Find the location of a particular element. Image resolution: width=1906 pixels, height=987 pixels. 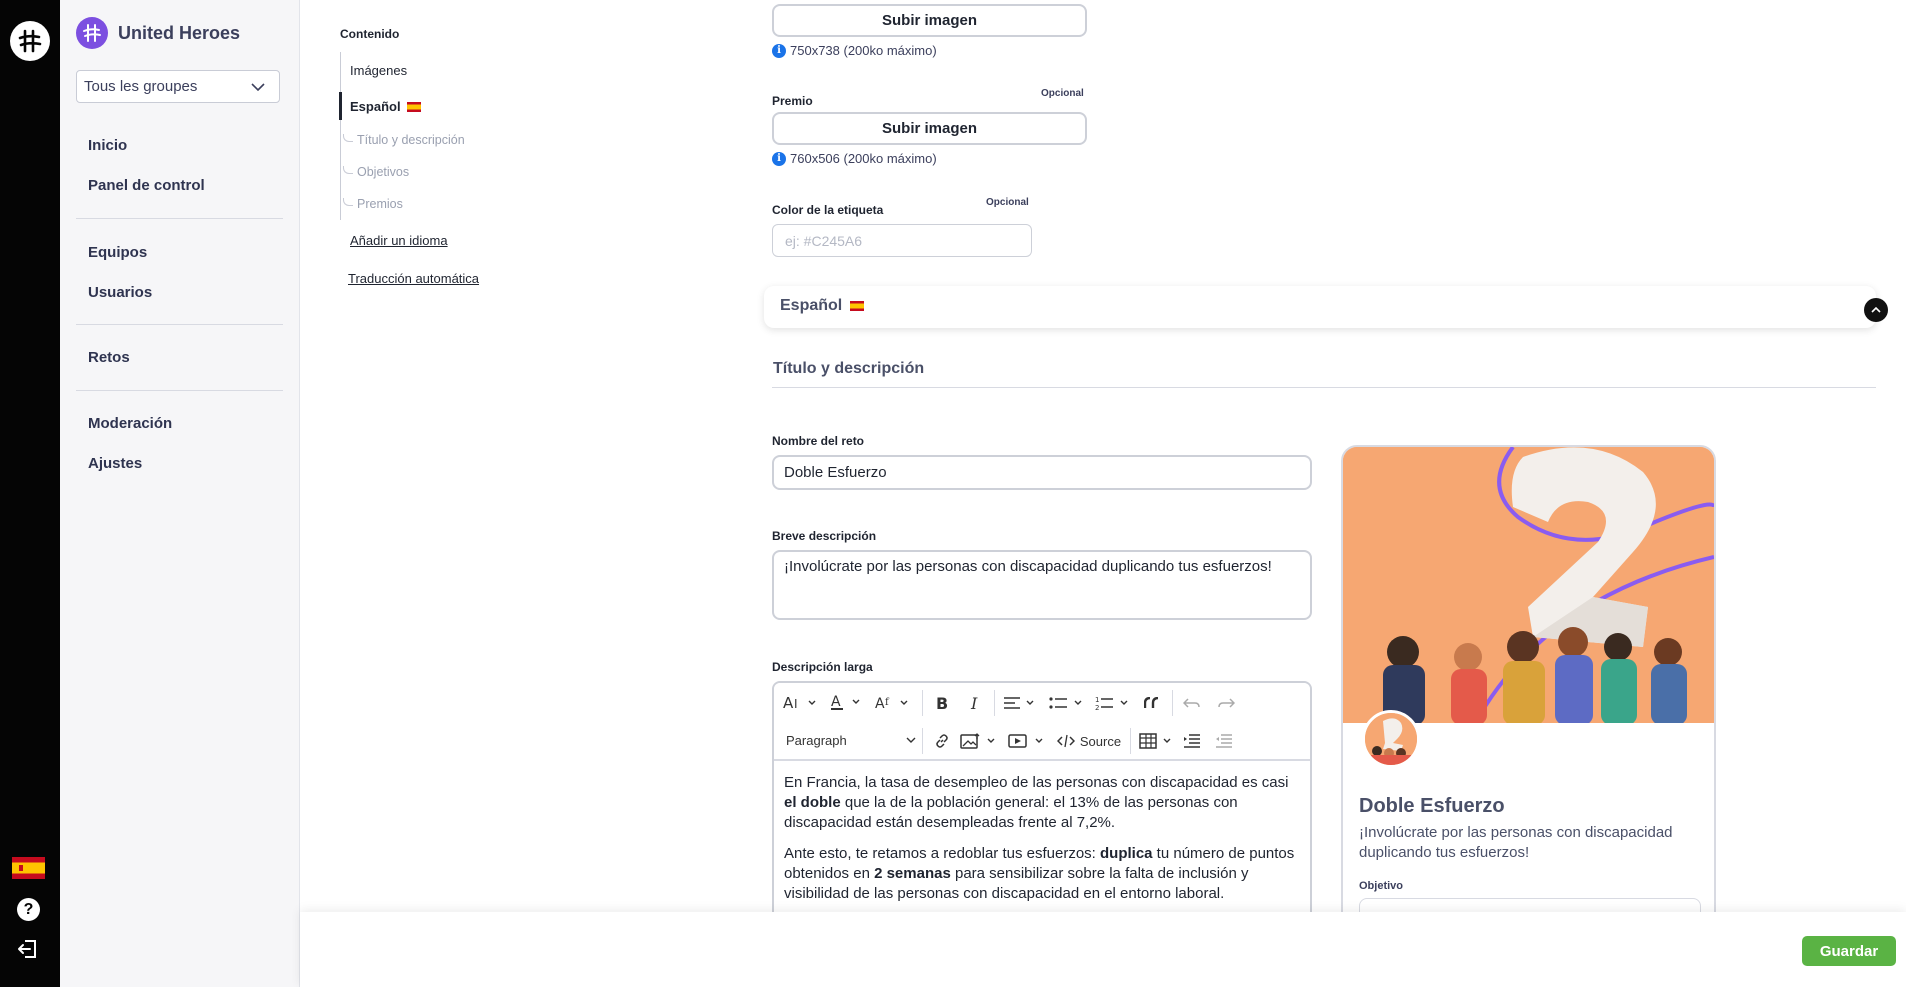

bulleted-list-icon is located at coordinates (1068, 703).